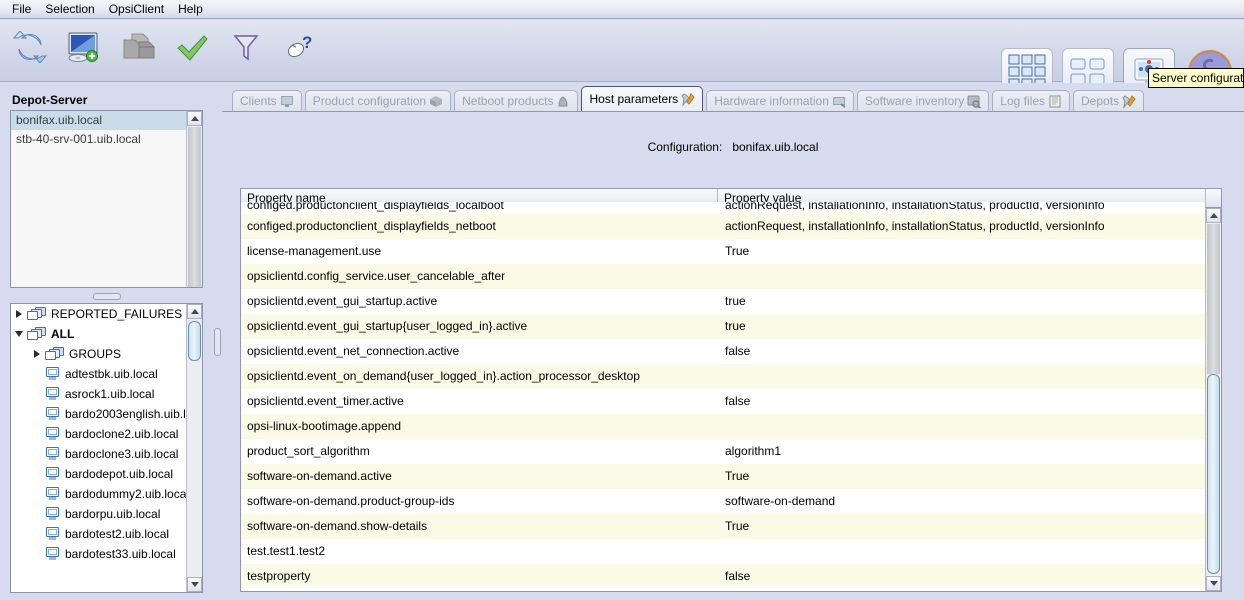 Image resolution: width=1244 pixels, height=600 pixels. What do you see at coordinates (480, 251) in the screenshot?
I see `cell-property-name: license-management.use` at bounding box center [480, 251].